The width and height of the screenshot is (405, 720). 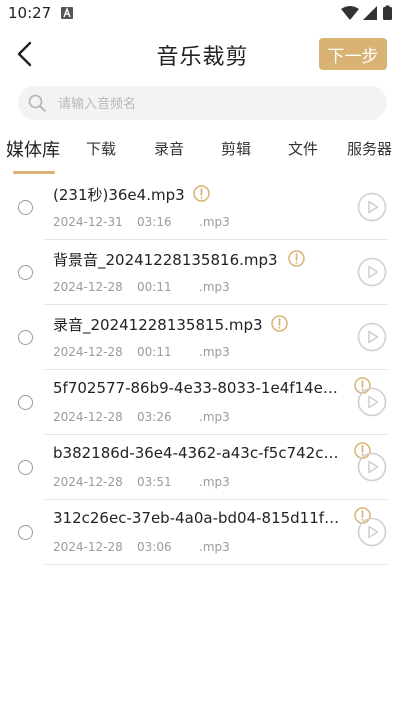 What do you see at coordinates (37, 103) in the screenshot?
I see `search-icon` at bounding box center [37, 103].